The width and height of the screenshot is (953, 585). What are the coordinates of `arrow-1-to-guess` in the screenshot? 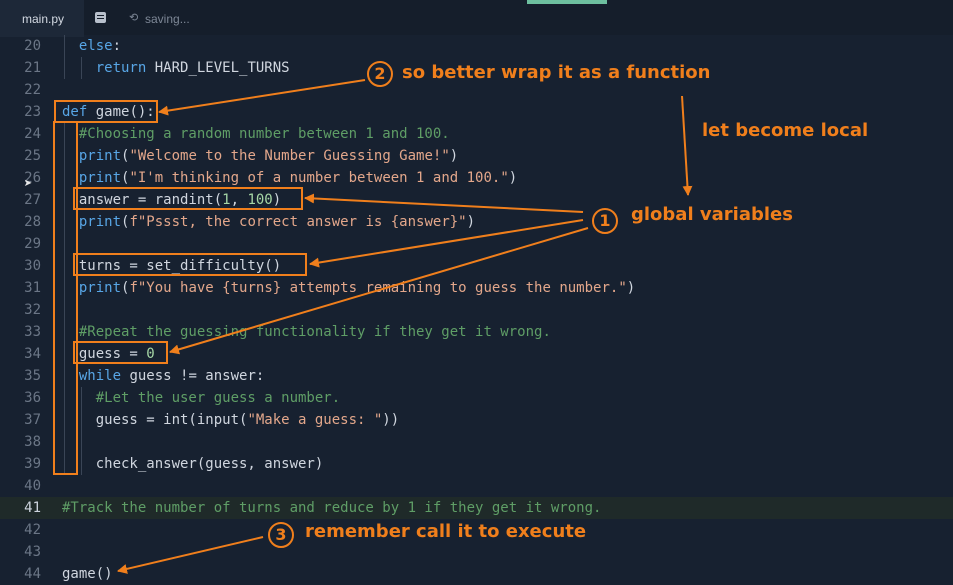 It's located at (379, 291).